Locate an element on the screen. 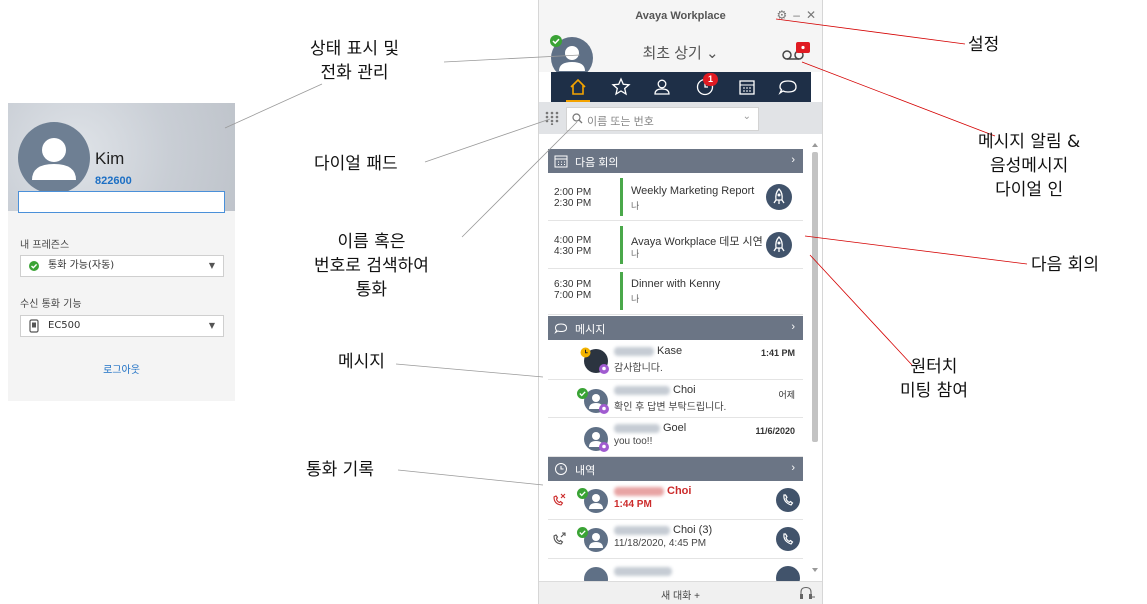 The image size is (1147, 604). personal-note-input is located at coordinates (121, 202).